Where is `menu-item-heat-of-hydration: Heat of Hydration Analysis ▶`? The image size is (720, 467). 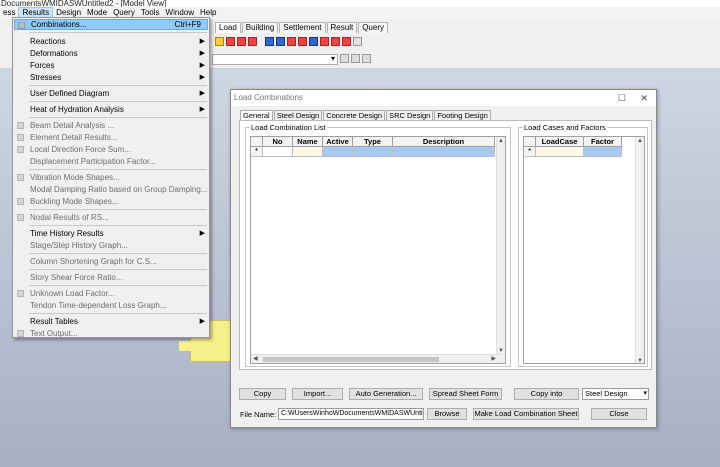 menu-item-heat-of-hydration: Heat of Hydration Analysis ▶ is located at coordinates (111, 109).